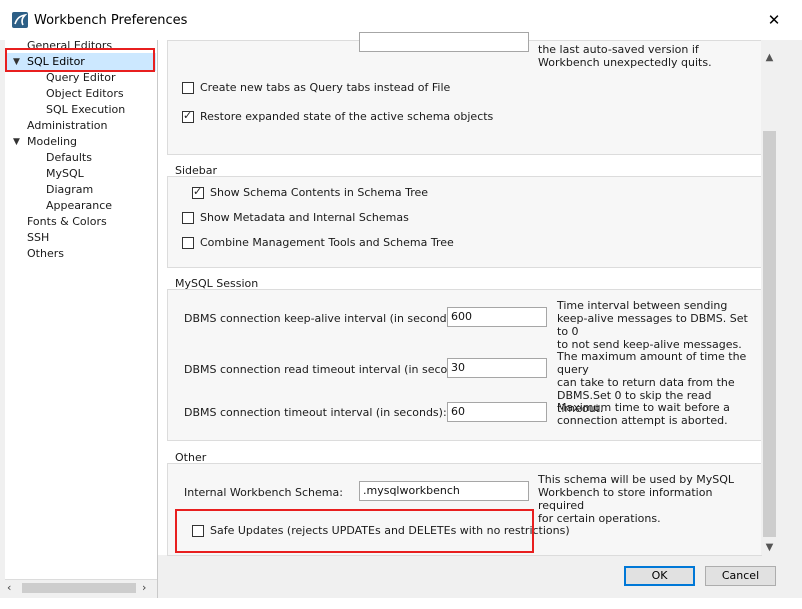  What do you see at coordinates (188, 88) in the screenshot?
I see `create-query-tabs-checkbox` at bounding box center [188, 88].